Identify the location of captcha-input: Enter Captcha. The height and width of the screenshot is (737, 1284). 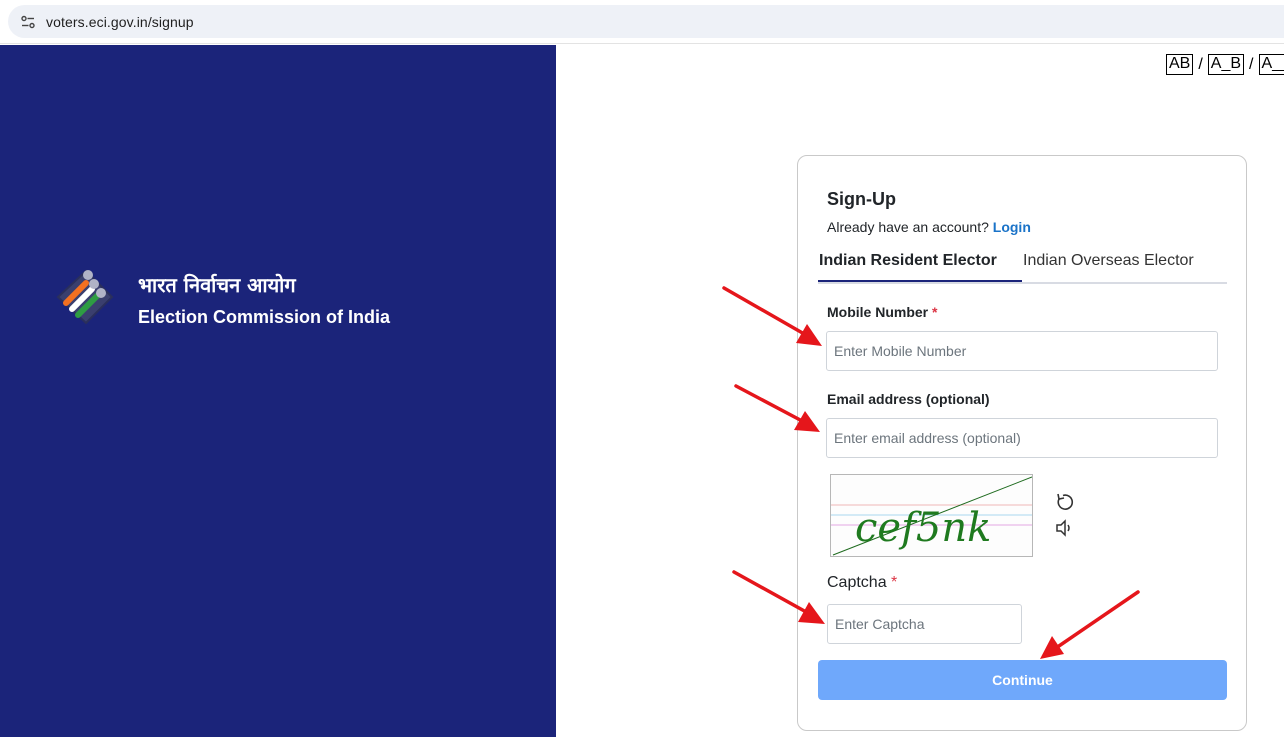
(924, 624).